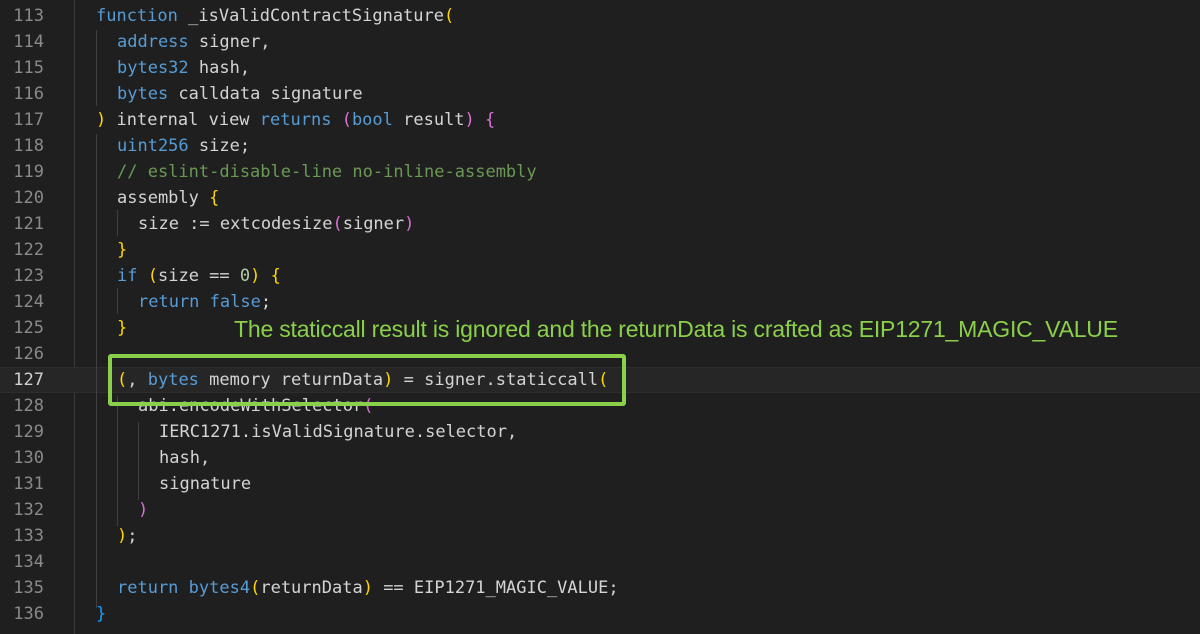 This screenshot has height=634, width=1200. What do you see at coordinates (28, 146) in the screenshot?
I see `line-number: 118` at bounding box center [28, 146].